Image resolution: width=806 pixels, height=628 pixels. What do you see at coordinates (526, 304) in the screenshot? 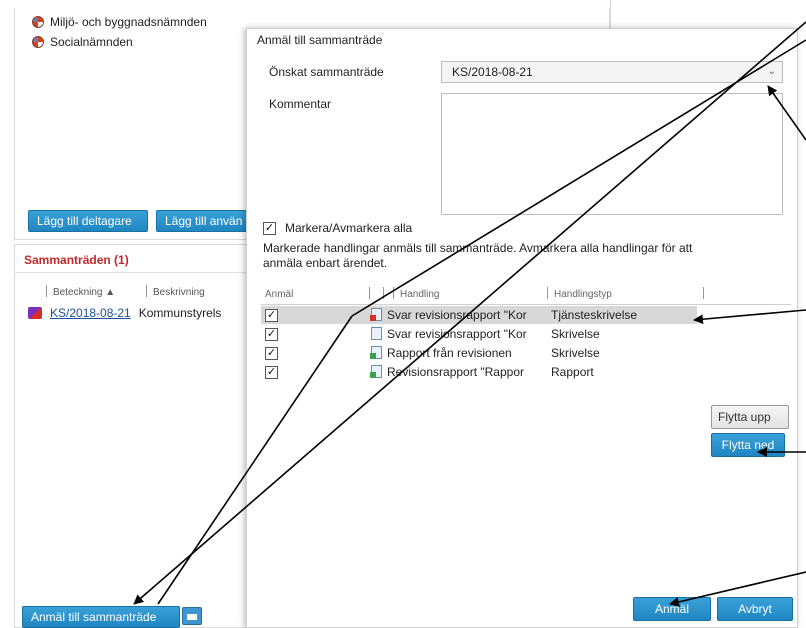
I see `grid-header-divider` at bounding box center [526, 304].